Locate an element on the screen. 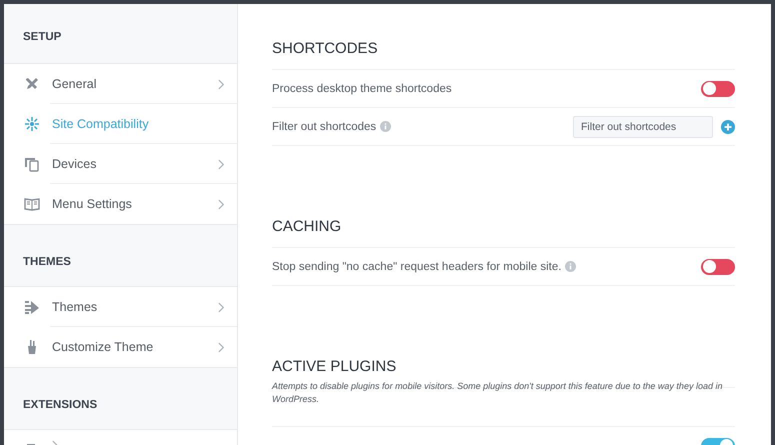  input-field: Filter out shortcodes is located at coordinates (643, 127).